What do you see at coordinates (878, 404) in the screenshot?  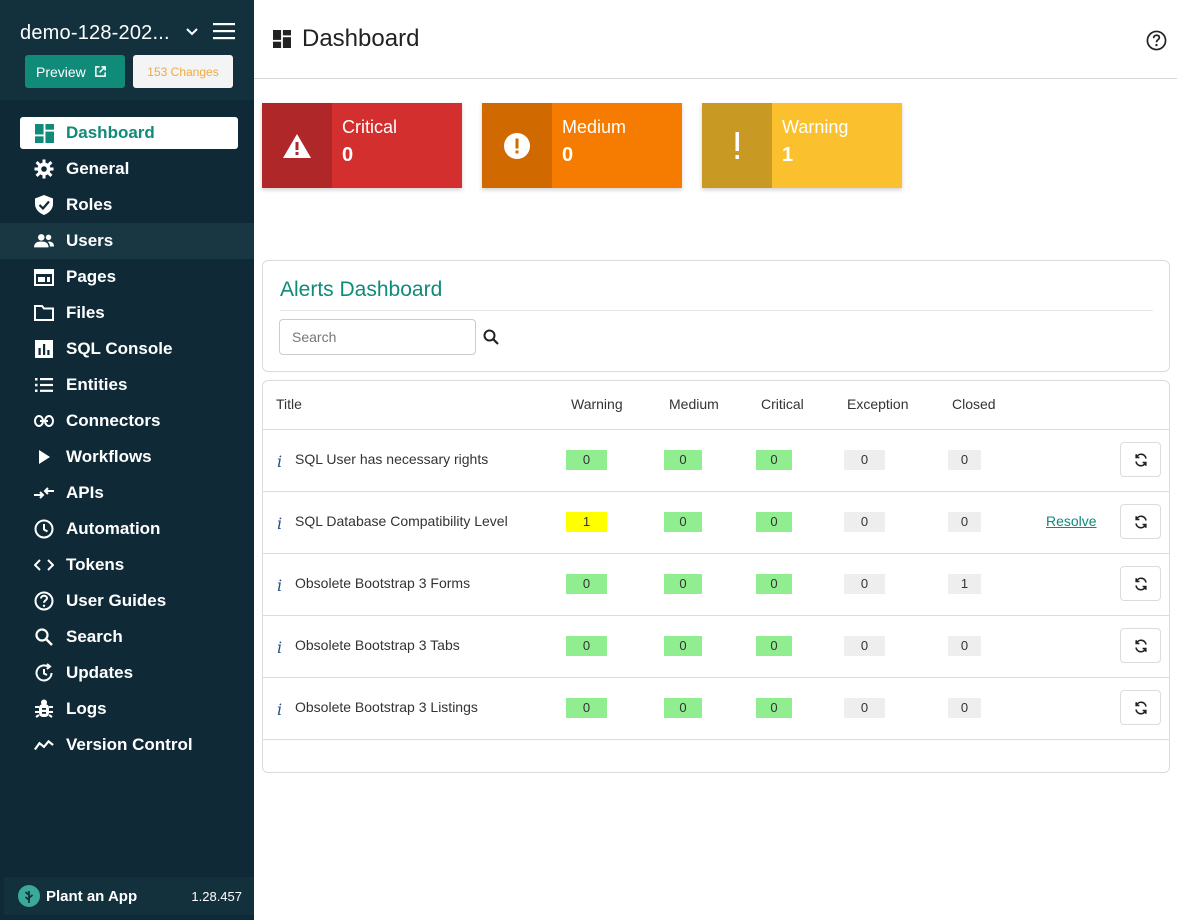 I see `column-header-exception: Exception` at bounding box center [878, 404].